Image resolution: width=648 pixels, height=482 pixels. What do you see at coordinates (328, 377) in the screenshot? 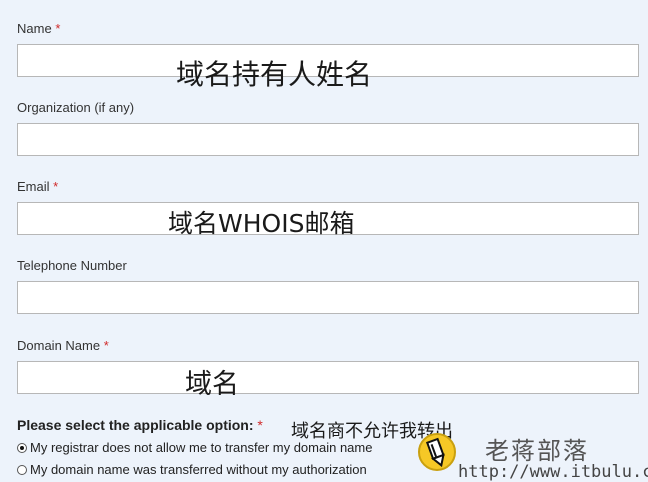
I see `domain-input` at bounding box center [328, 377].